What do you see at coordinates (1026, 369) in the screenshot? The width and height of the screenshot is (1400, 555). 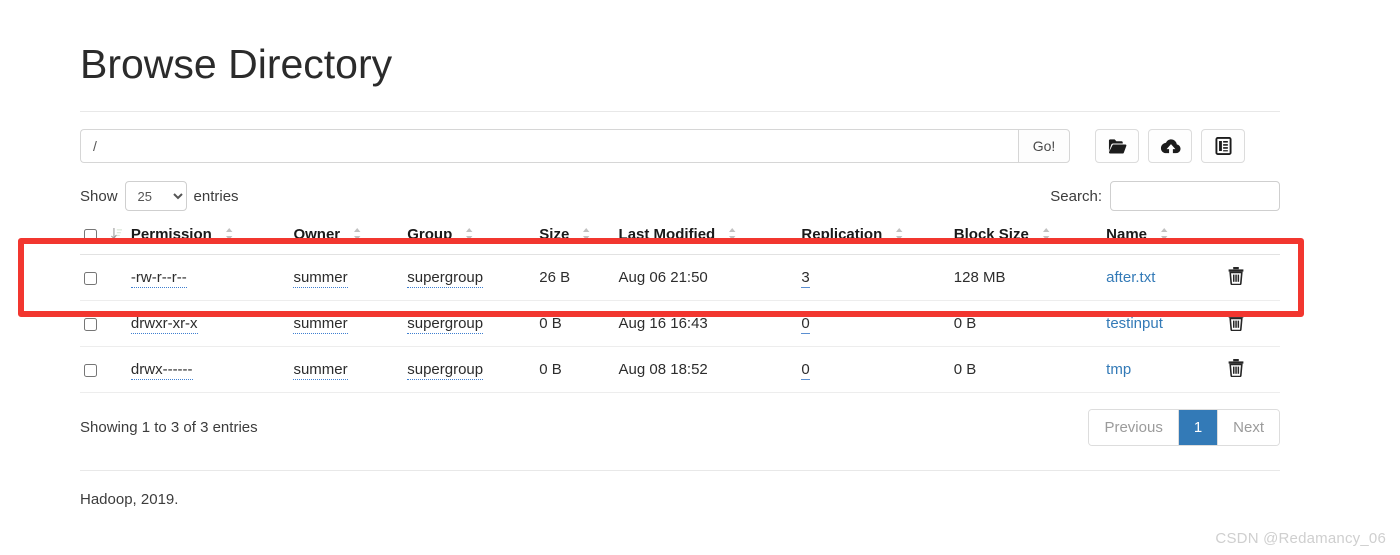 I see `cell-block-size: 0 B` at bounding box center [1026, 369].